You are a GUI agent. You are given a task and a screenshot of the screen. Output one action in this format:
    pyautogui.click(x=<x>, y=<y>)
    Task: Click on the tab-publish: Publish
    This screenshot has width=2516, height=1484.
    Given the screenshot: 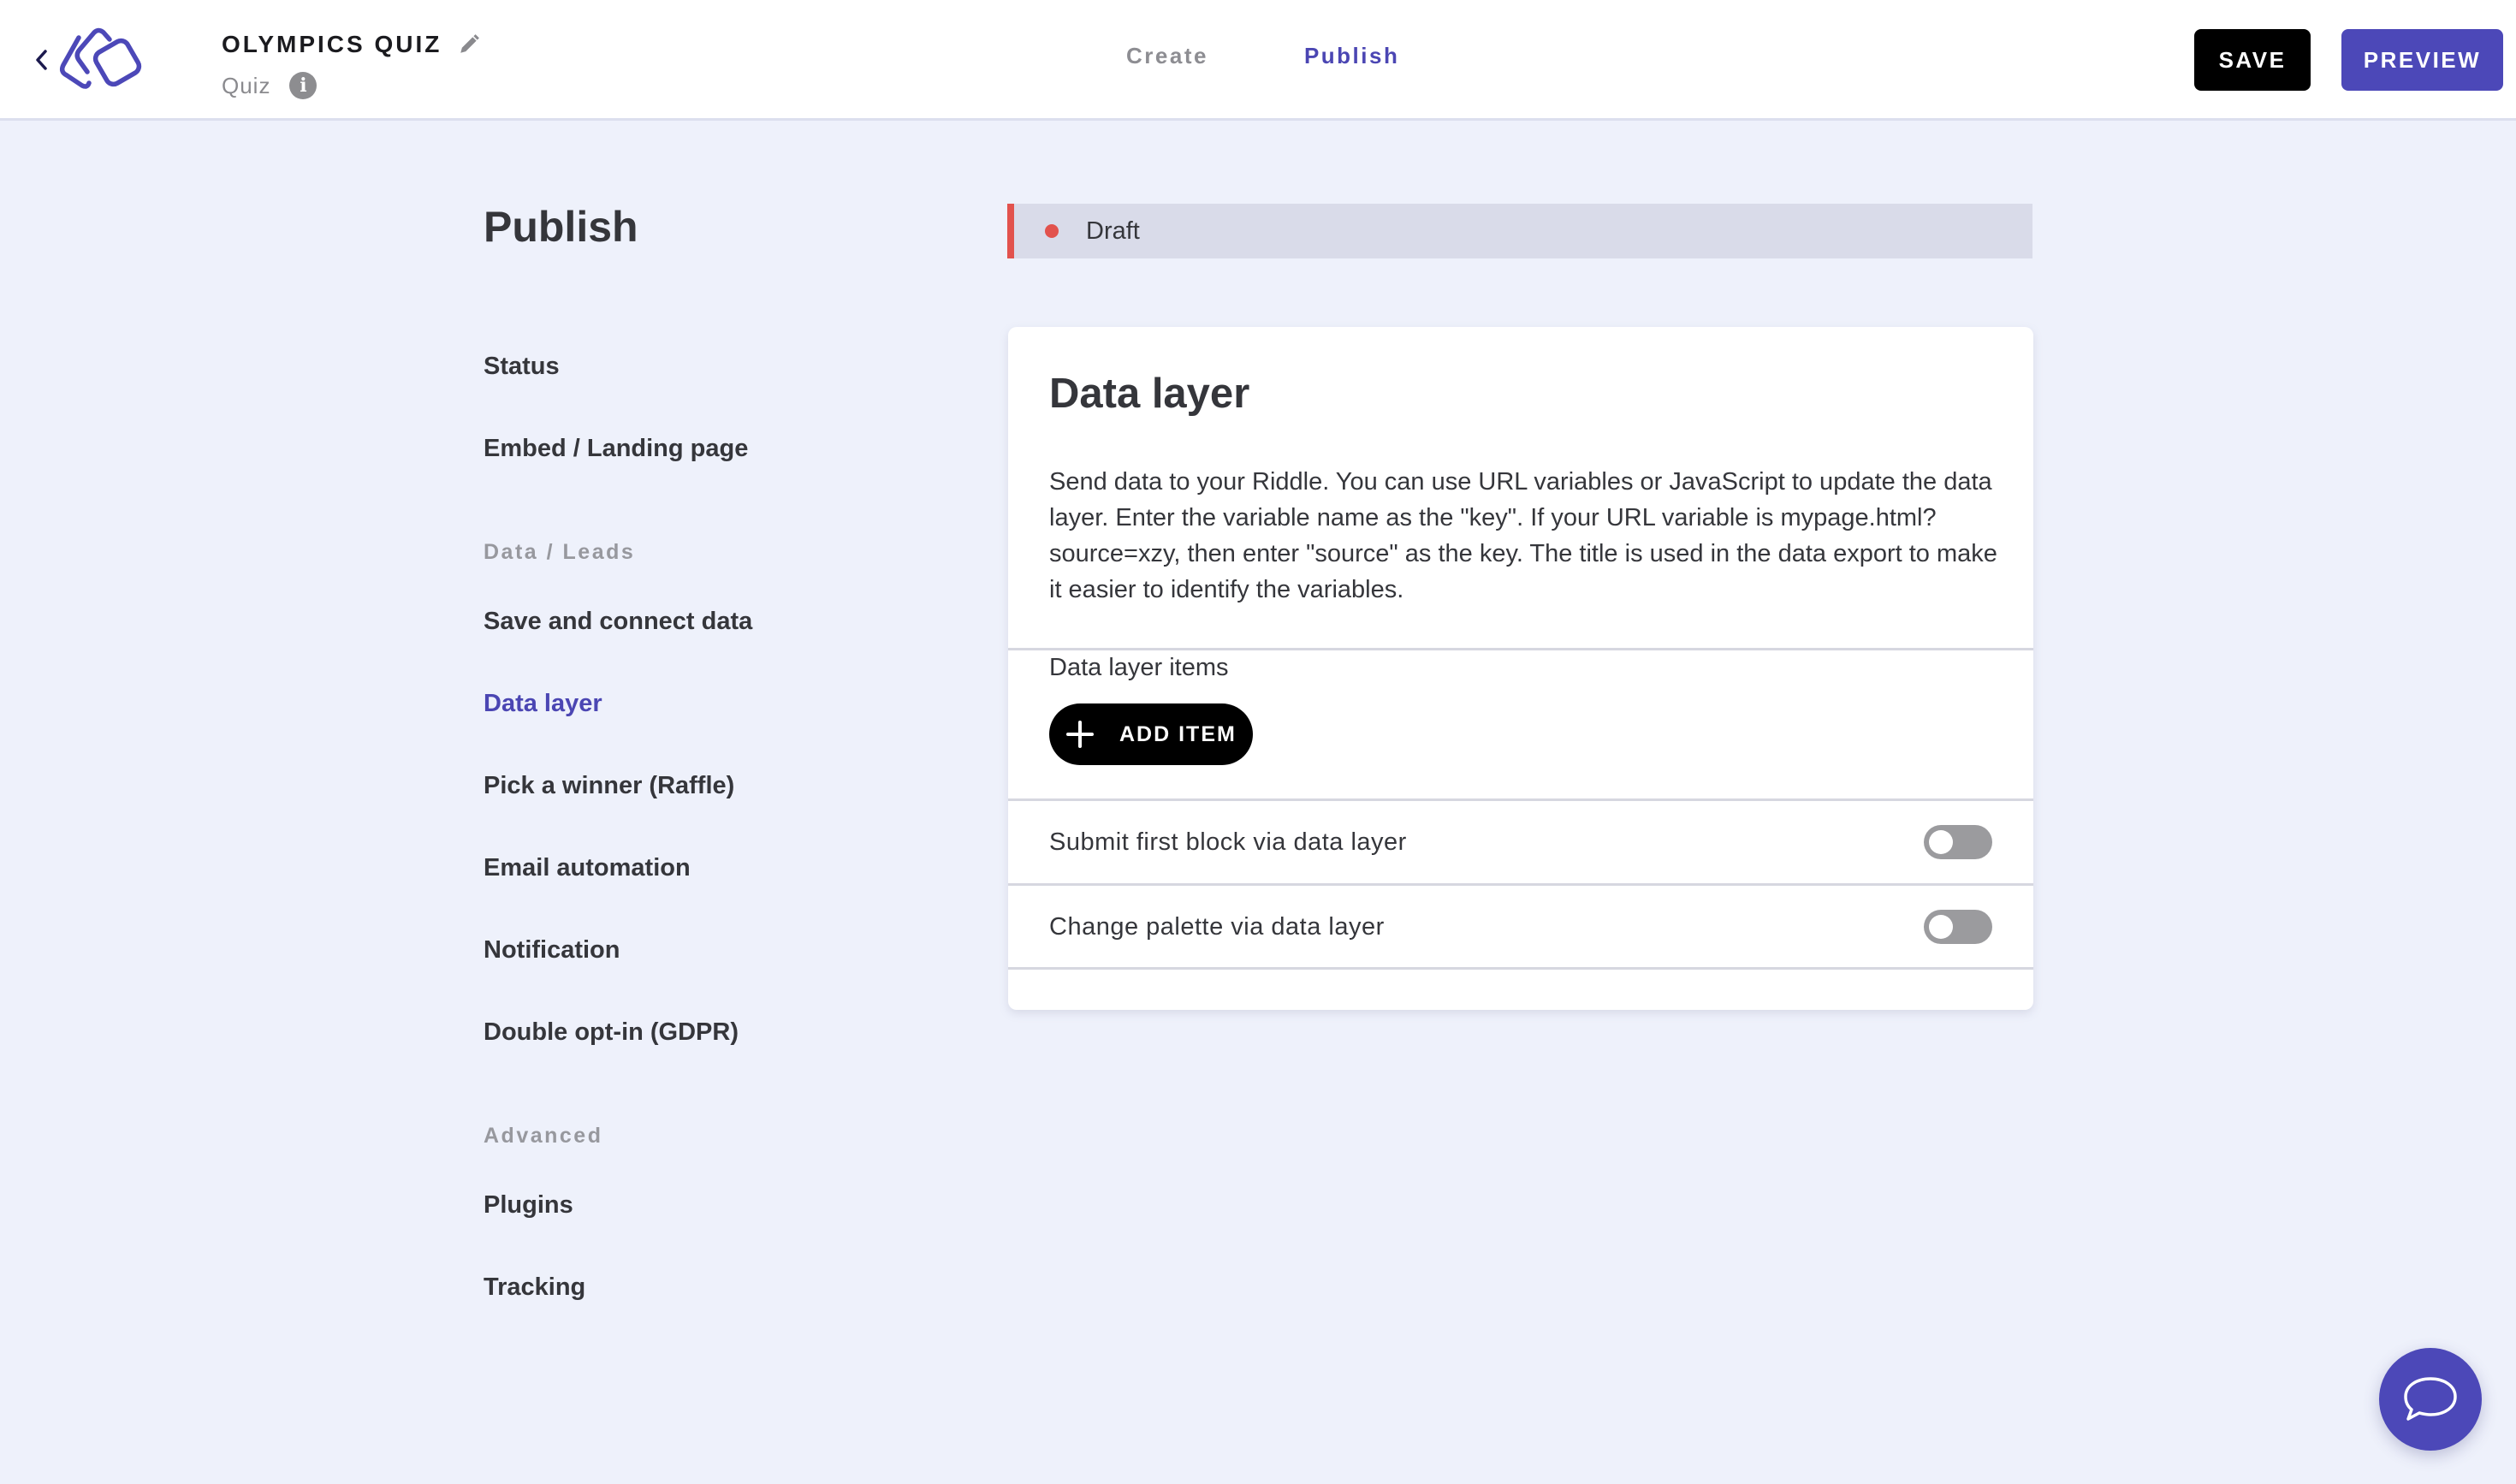 What is the action you would take?
    pyautogui.click(x=1351, y=56)
    